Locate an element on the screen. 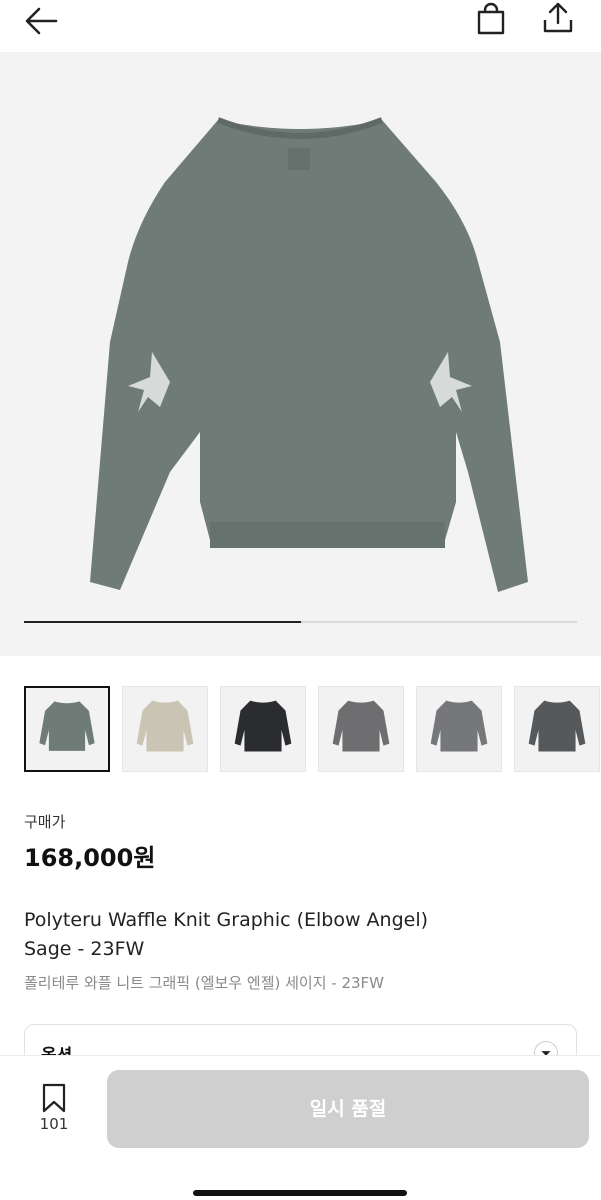 The image size is (601, 1200). bottom-action-bar: 101 일시 품절 is located at coordinates (300, 1127).